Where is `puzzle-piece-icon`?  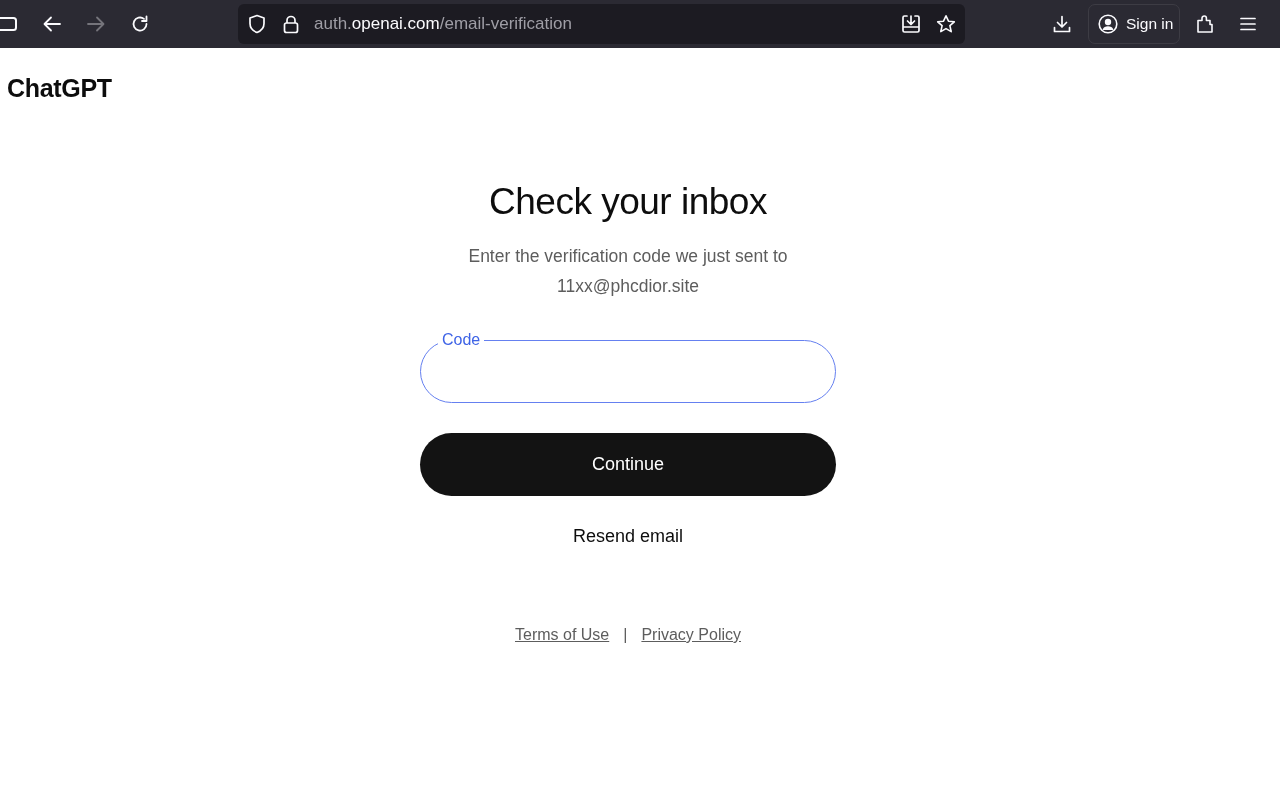 puzzle-piece-icon is located at coordinates (1205, 24).